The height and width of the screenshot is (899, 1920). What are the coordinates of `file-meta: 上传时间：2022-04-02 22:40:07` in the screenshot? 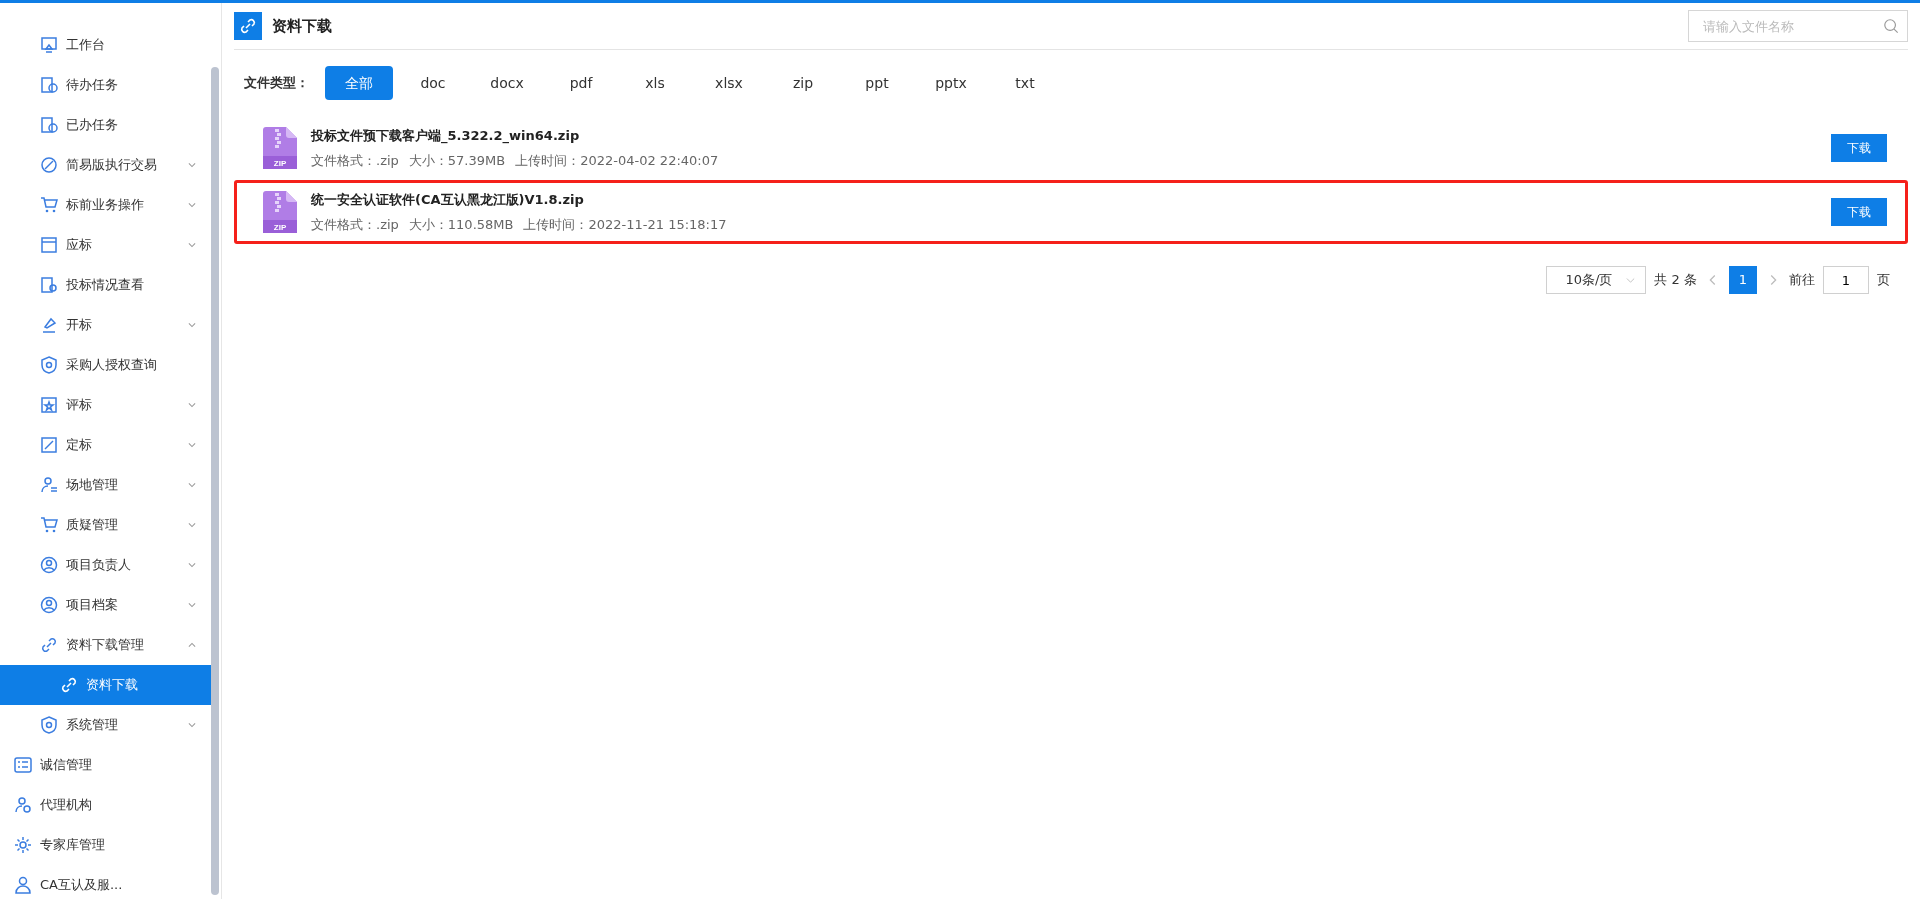 It's located at (617, 160).